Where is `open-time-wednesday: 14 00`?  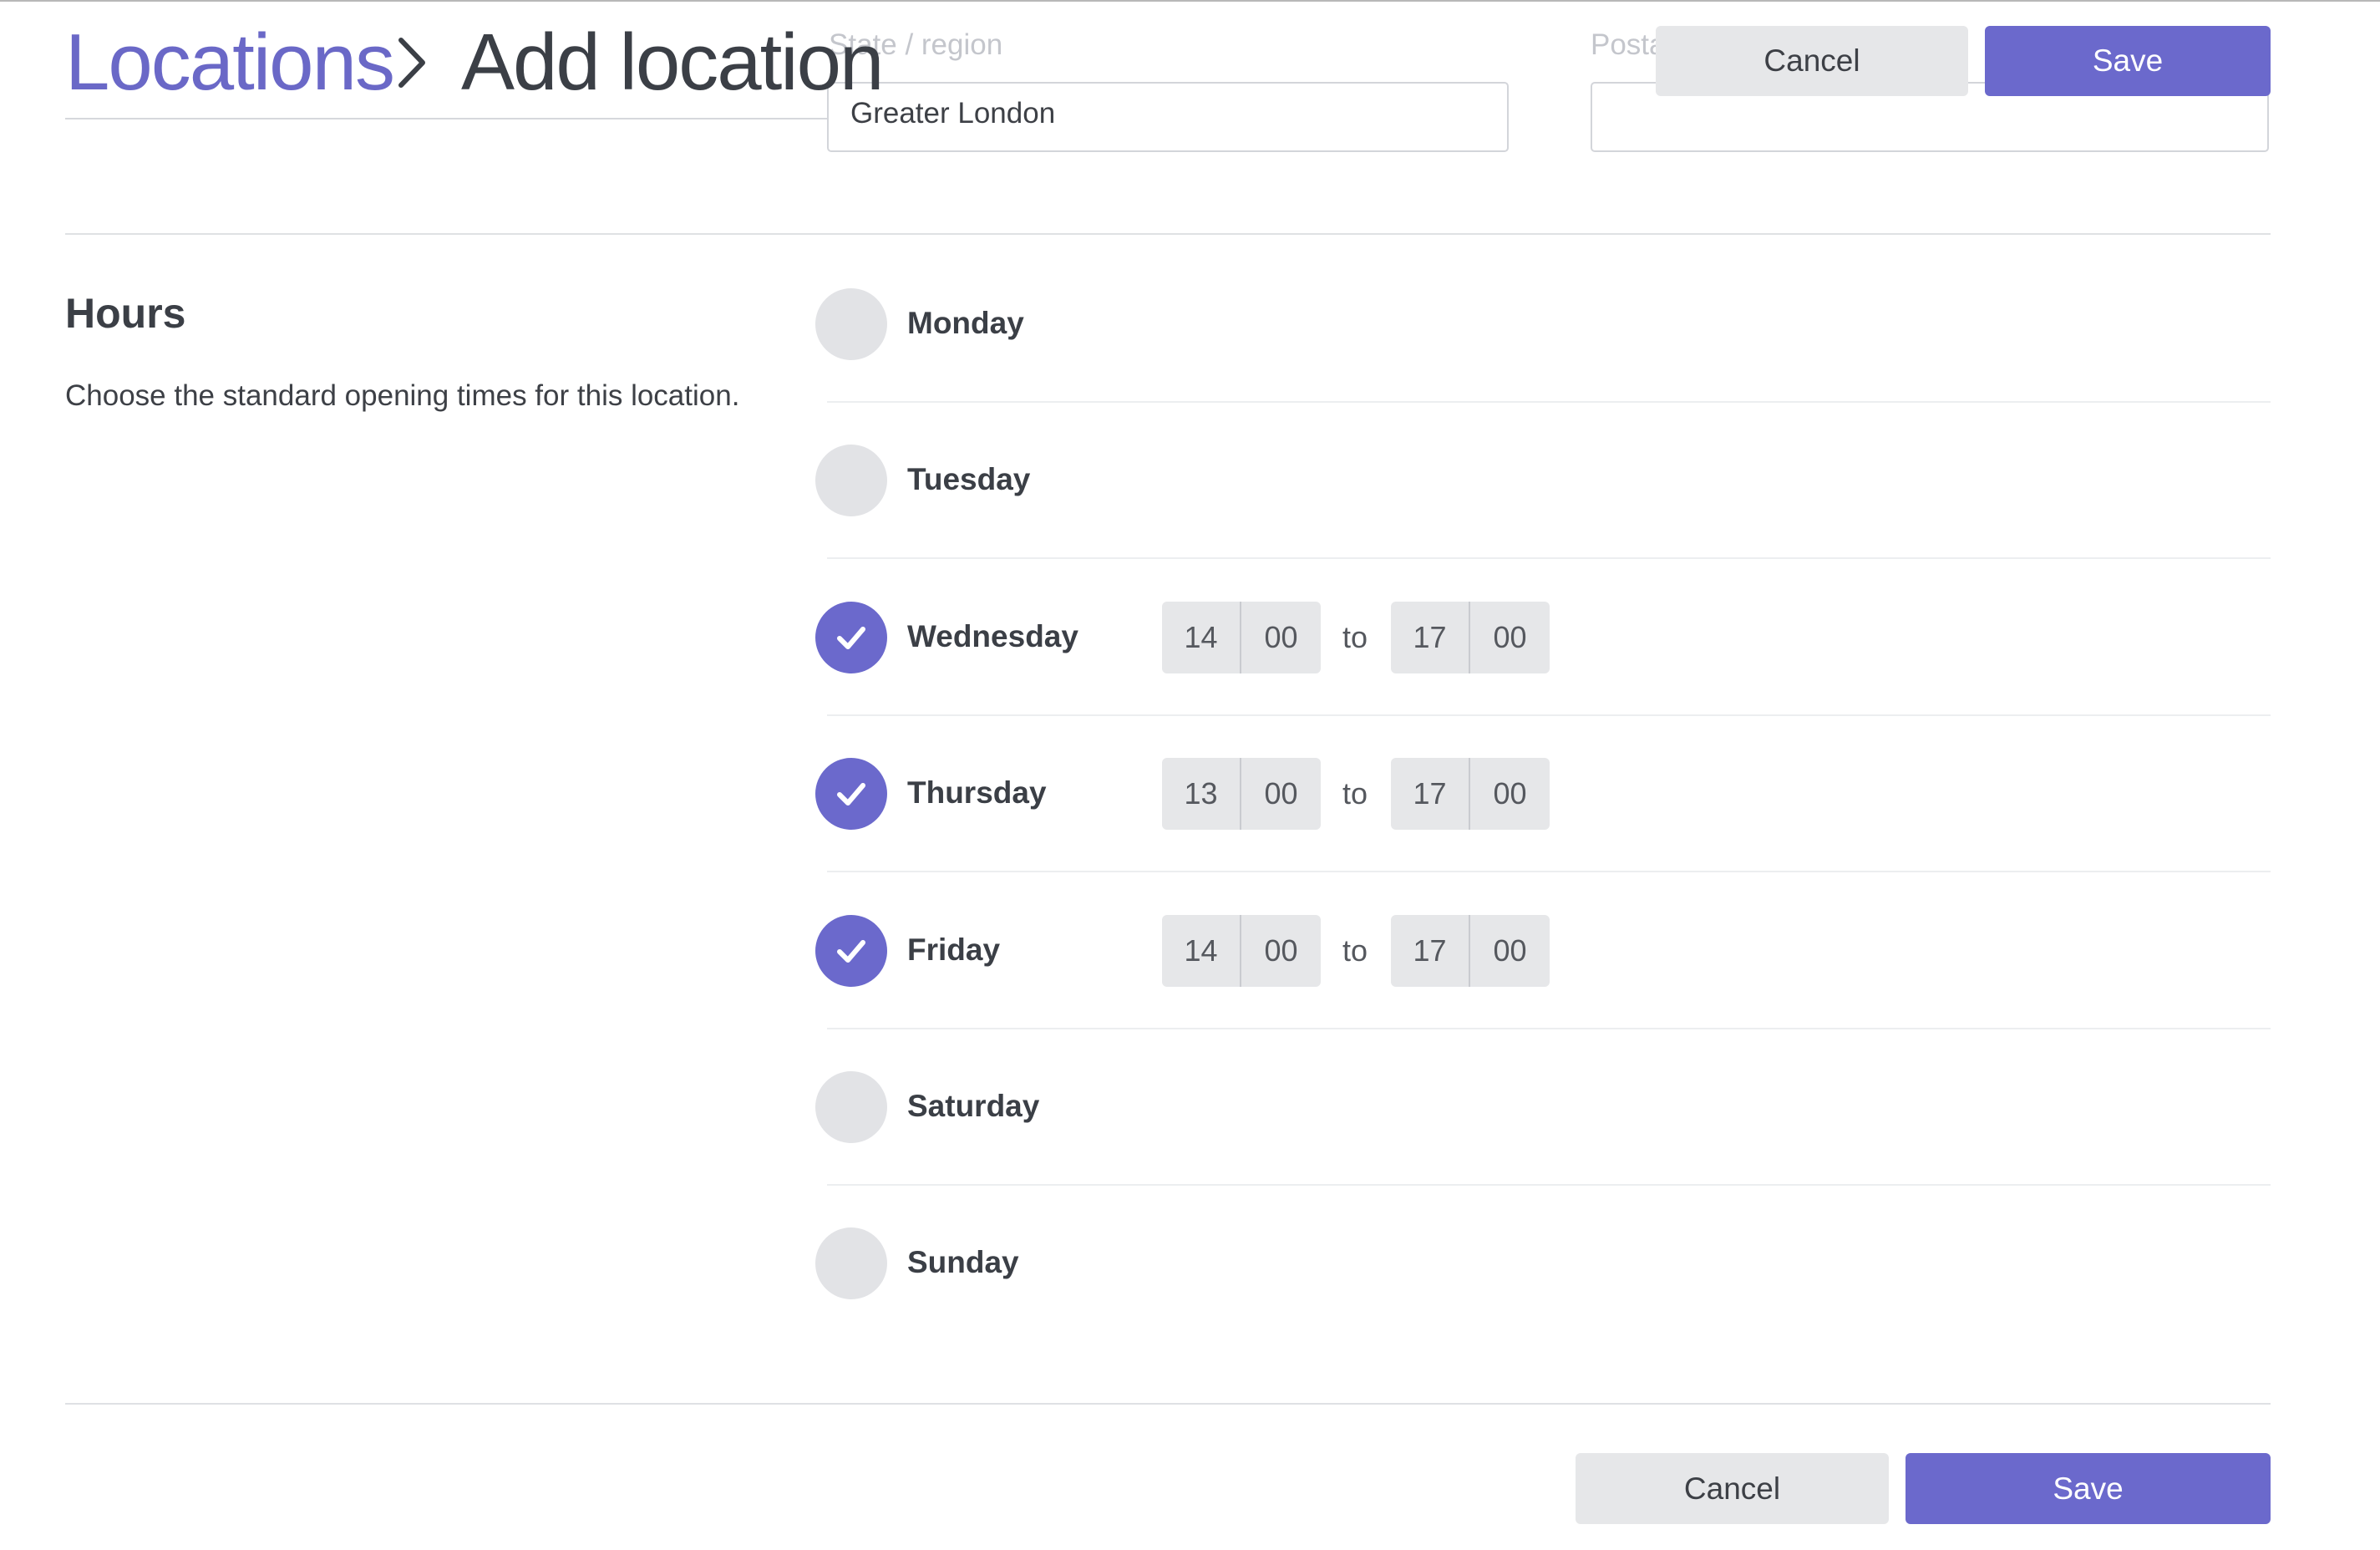
open-time-wednesday: 14 00 is located at coordinates (1241, 638).